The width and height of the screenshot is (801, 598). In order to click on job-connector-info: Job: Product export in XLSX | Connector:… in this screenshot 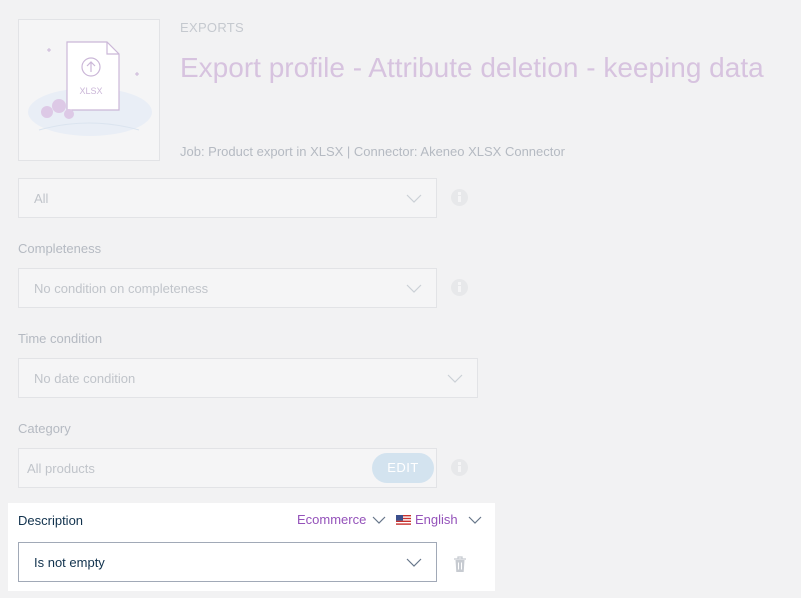, I will do `click(372, 151)`.